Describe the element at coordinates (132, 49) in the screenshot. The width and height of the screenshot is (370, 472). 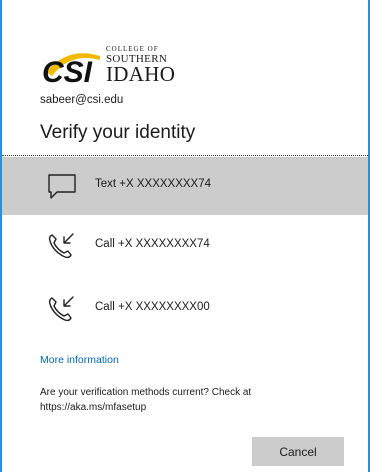
I see `logo-line-college-of: COLLEGE OF` at that location.